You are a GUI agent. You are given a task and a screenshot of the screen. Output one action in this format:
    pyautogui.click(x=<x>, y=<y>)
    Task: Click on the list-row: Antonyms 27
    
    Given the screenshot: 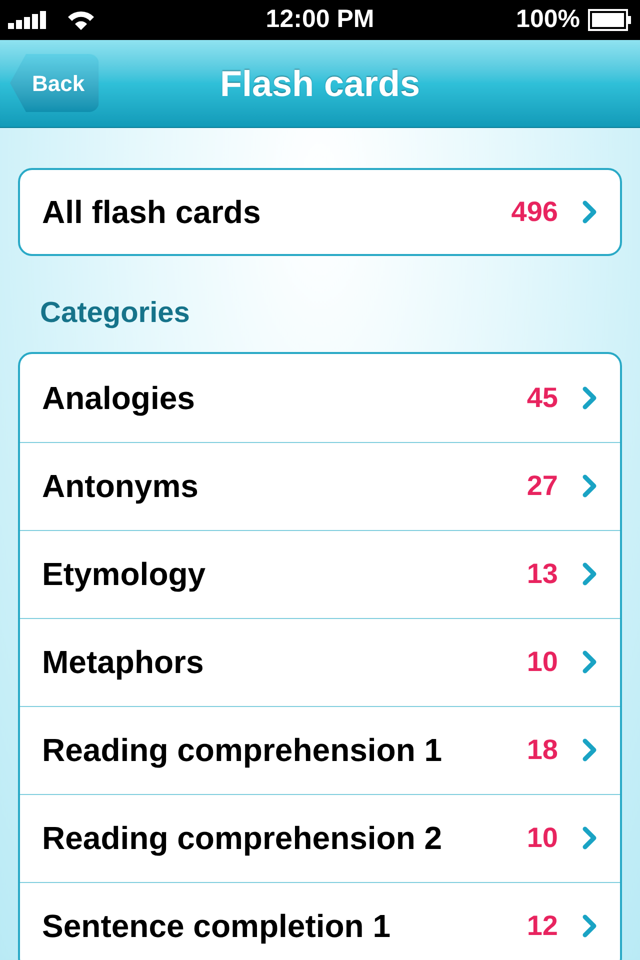 What is the action you would take?
    pyautogui.click(x=320, y=486)
    